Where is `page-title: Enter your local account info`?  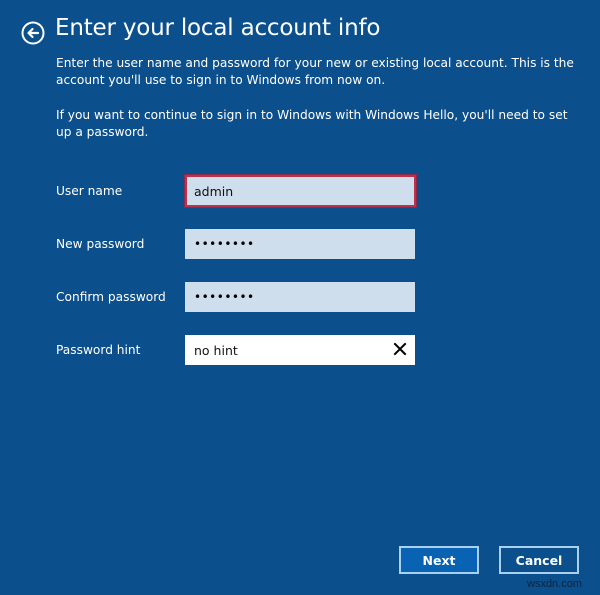
page-title: Enter your local account info is located at coordinates (218, 28).